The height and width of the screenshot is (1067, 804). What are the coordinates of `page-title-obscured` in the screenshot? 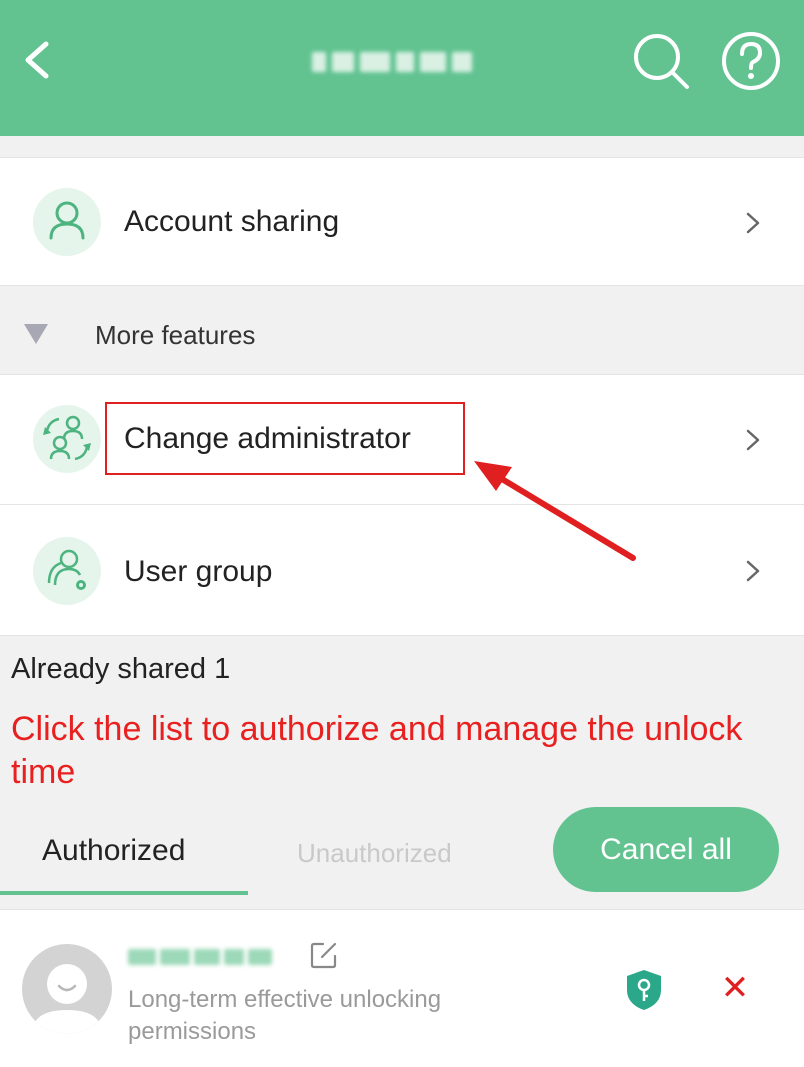 It's located at (397, 62).